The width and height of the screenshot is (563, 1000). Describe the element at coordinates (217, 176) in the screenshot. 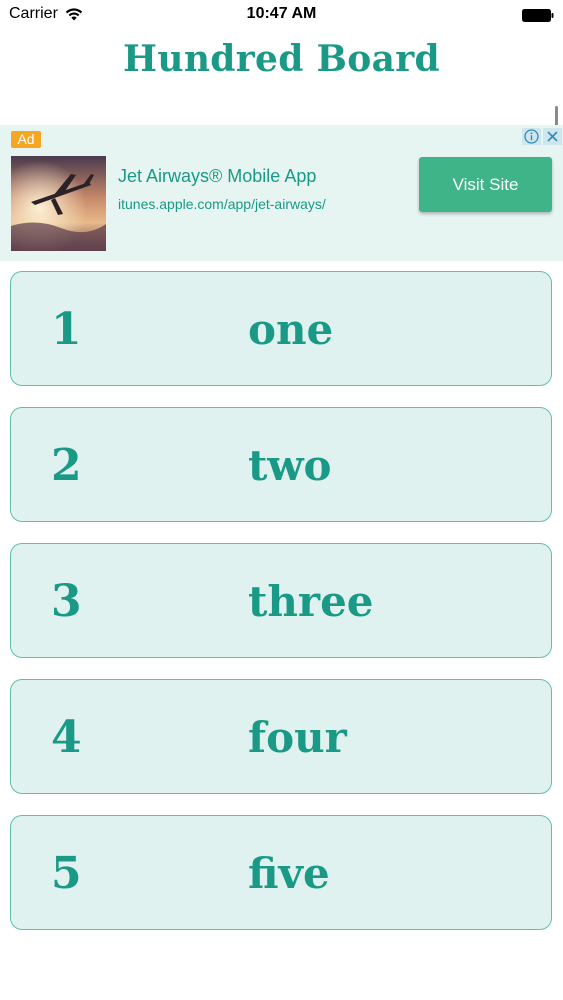

I see `ad-headline: Jet Airways® Mobile App` at that location.